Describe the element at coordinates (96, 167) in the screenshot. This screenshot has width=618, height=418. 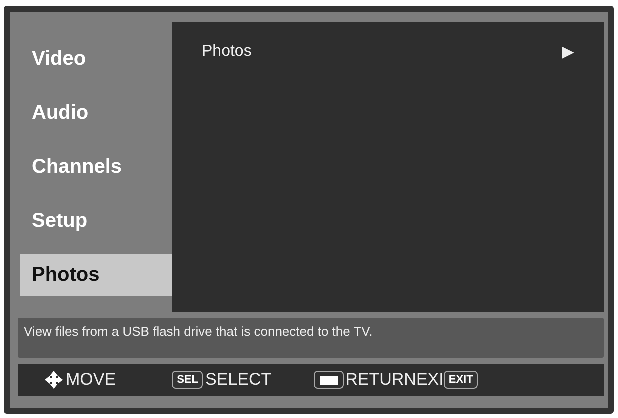
I see `menu-item: Channels` at that location.